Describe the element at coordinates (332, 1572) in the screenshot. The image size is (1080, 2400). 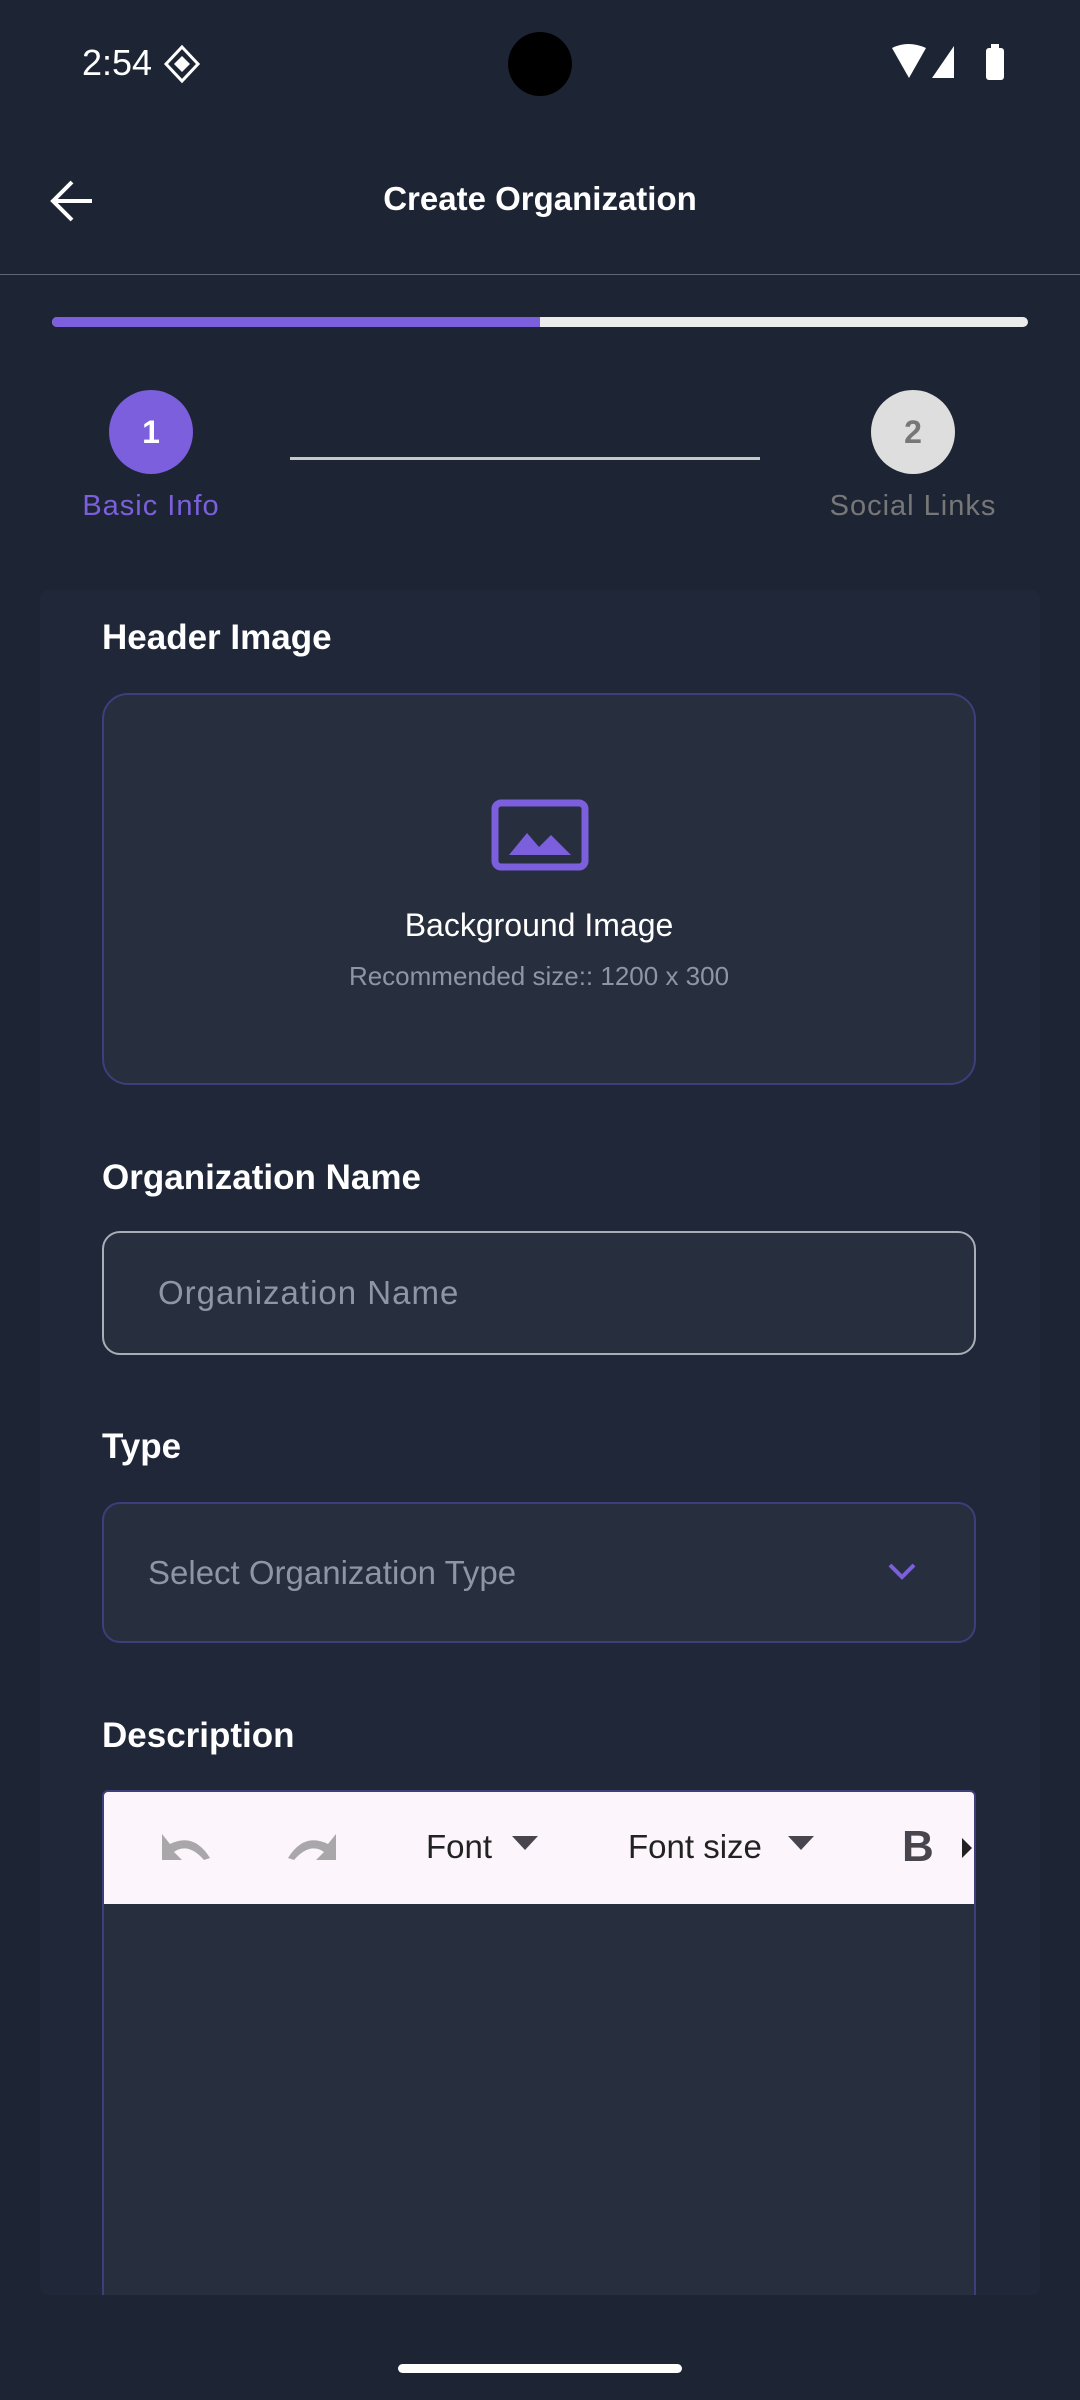
I see `type-placeholder: Select Organization Type` at that location.